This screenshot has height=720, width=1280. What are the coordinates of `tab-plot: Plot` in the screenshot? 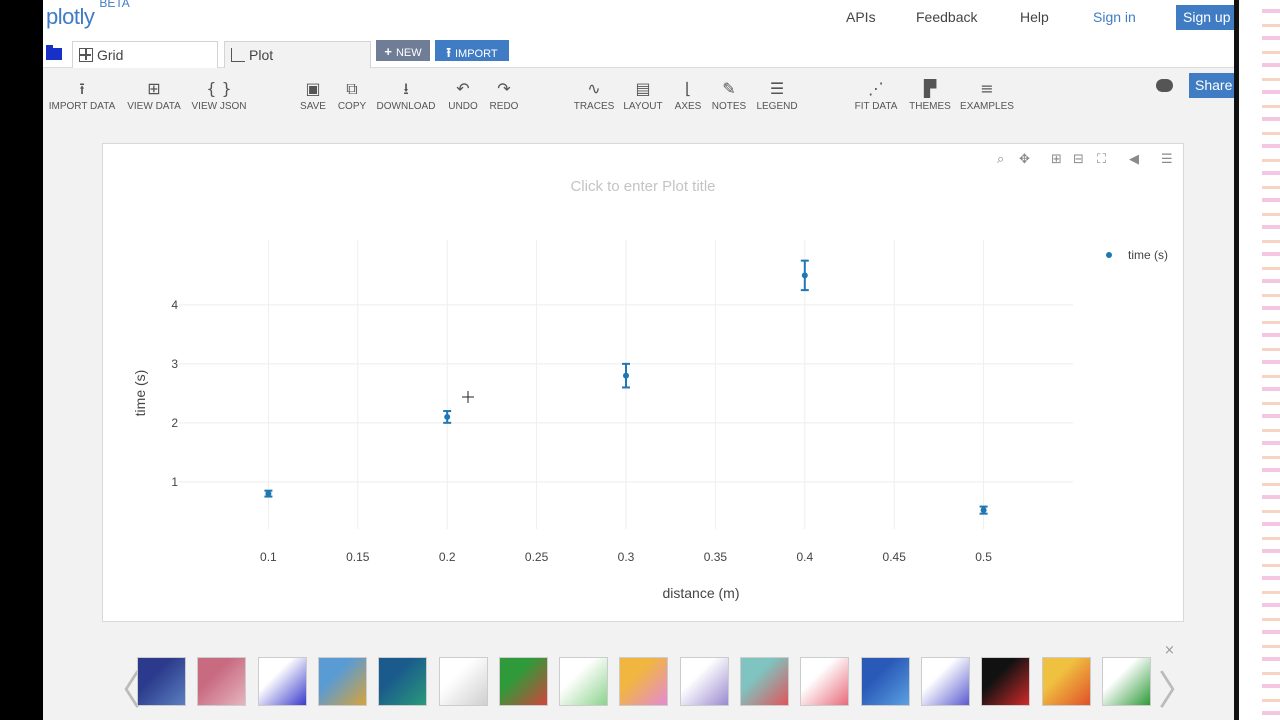 It's located at (297, 54).